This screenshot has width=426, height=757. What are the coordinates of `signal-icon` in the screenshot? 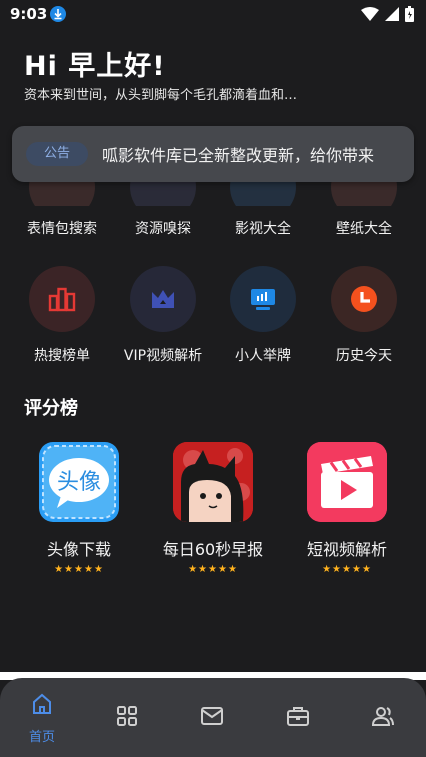 It's located at (392, 14).